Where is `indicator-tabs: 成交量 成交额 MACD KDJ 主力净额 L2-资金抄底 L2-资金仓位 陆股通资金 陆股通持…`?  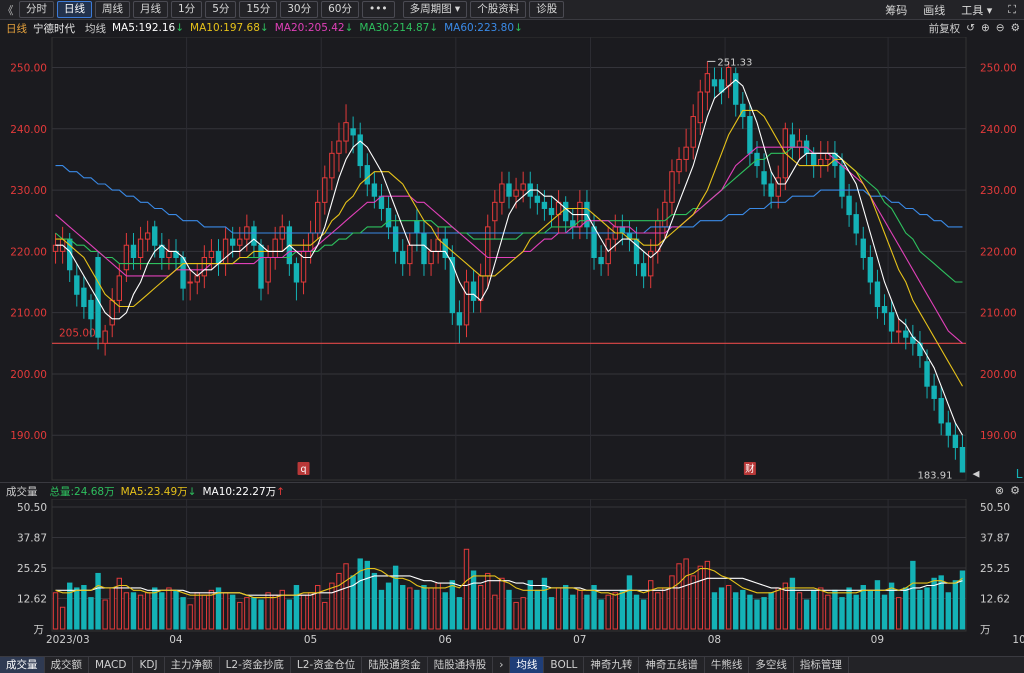 indicator-tabs: 成交量 成交额 MACD KDJ 主力净额 L2-资金抄底 L2-资金仓位 陆股通资金 陆股通持… is located at coordinates (512, 664).